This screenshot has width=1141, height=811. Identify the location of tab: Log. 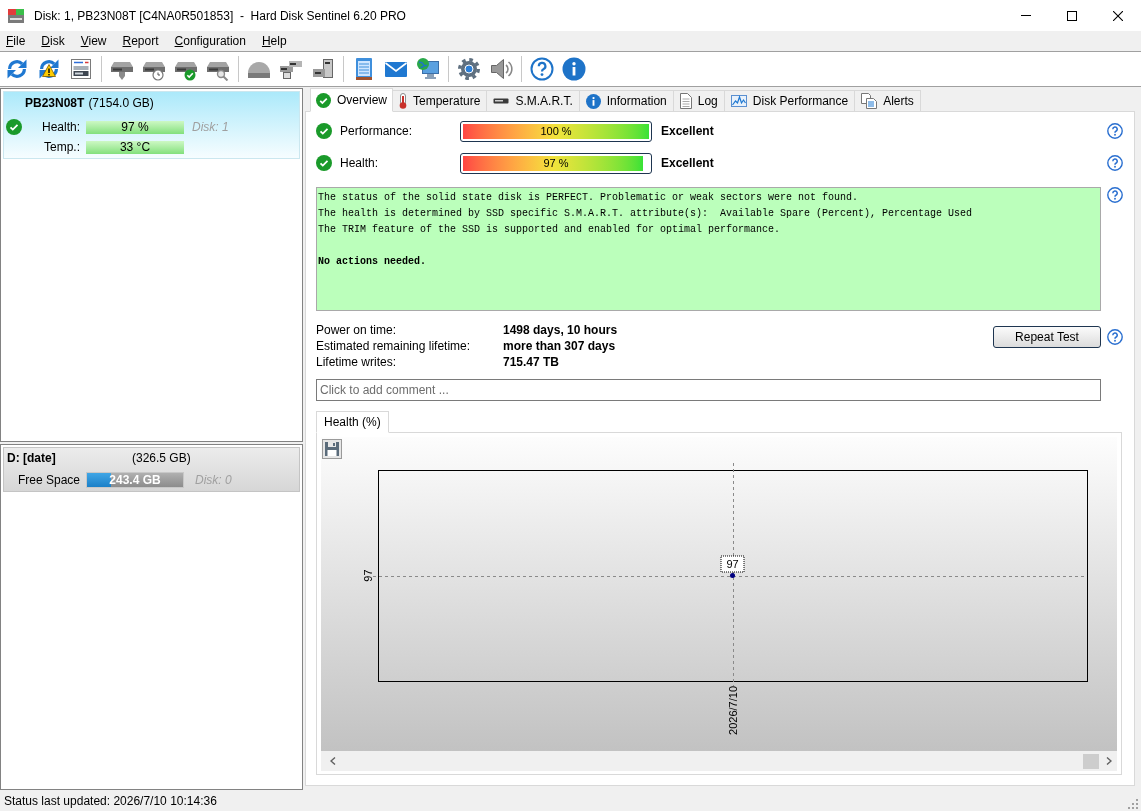
(698, 100).